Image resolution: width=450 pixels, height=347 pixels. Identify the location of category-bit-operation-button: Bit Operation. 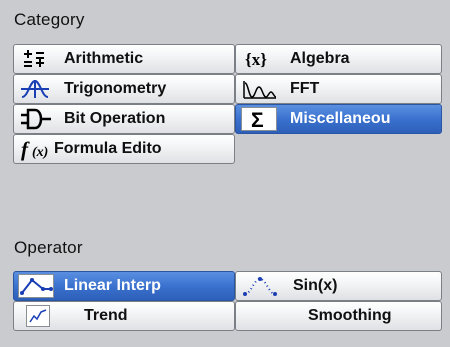
(124, 119).